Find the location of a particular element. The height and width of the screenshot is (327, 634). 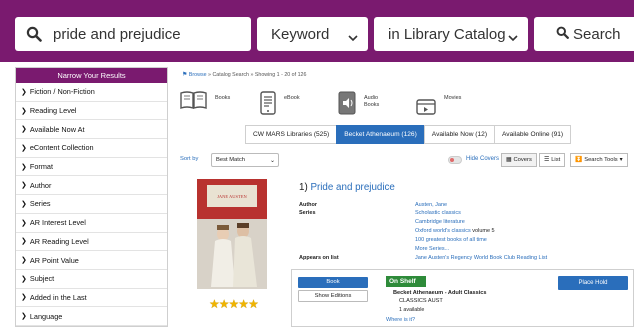

list-icon: ☰ is located at coordinates (547, 160).